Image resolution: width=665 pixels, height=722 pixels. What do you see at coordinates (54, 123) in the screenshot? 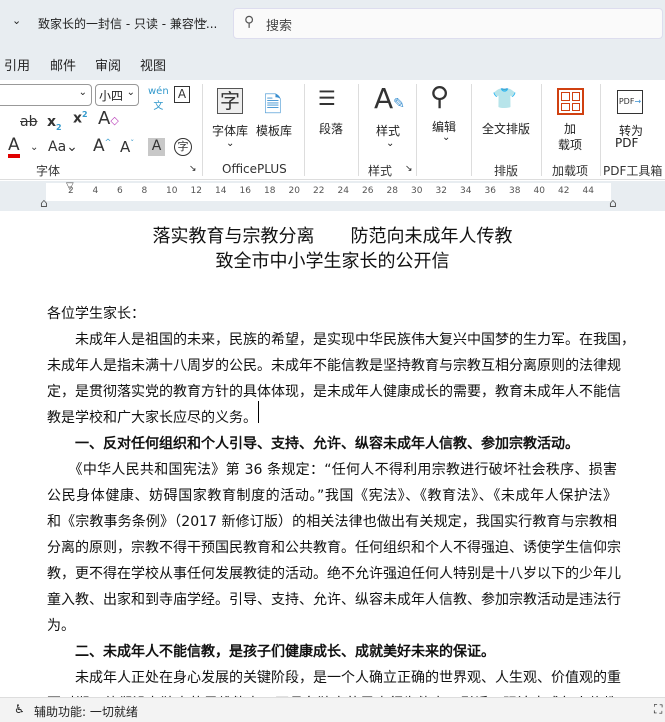
I see `subscript-icon: x2` at bounding box center [54, 123].